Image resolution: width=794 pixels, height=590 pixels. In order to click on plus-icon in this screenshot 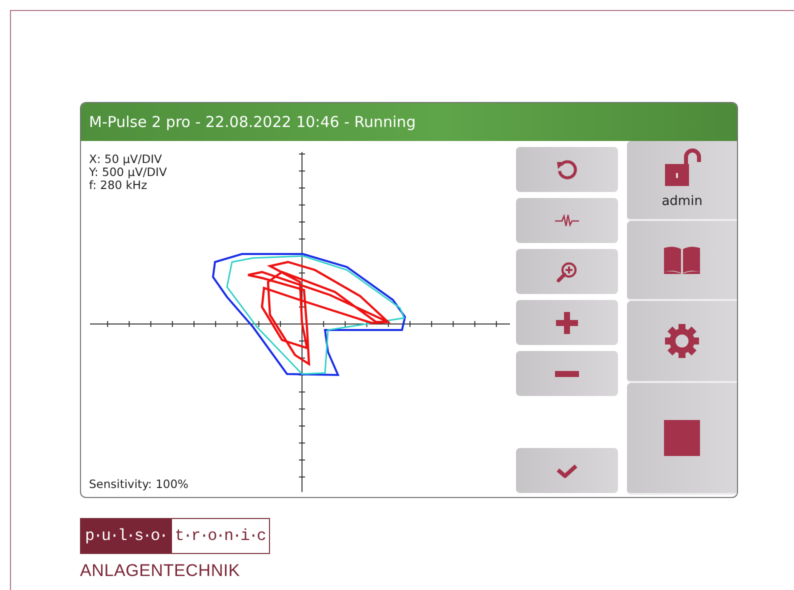, I will do `click(567, 323)`.